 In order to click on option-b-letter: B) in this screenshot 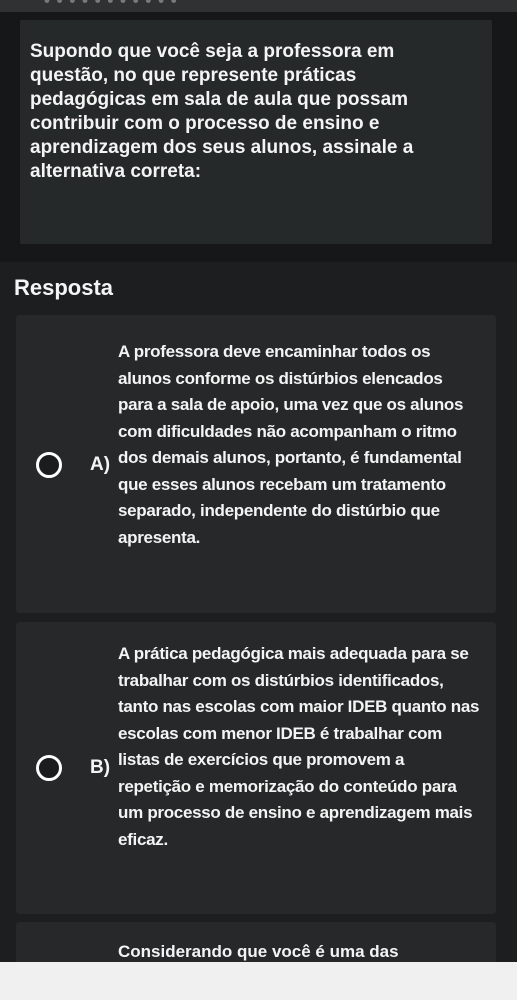, I will do `click(100, 767)`.